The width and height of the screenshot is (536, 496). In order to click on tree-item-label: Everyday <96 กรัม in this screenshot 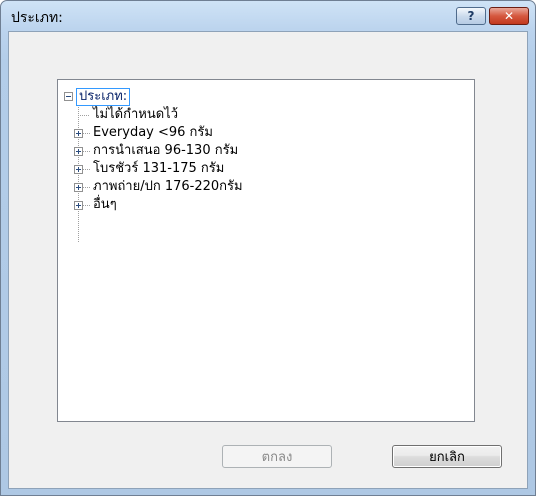, I will do `click(153, 132)`.